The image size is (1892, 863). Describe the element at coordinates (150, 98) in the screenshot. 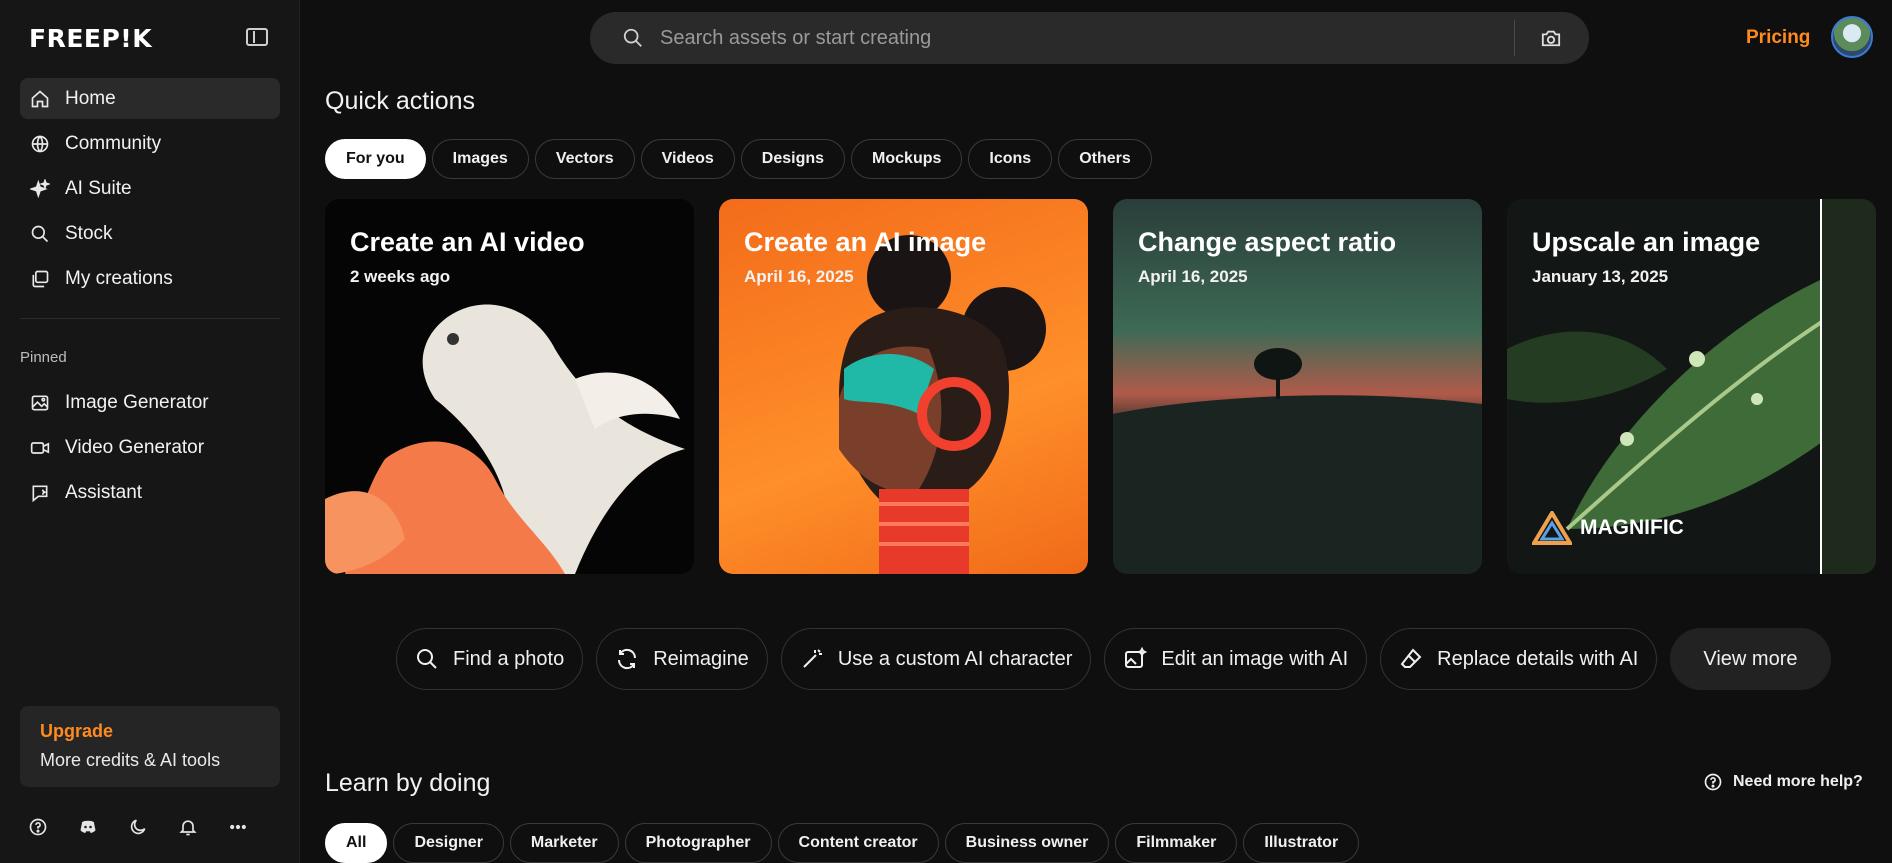

I see `sidebar-item-home: Home` at that location.